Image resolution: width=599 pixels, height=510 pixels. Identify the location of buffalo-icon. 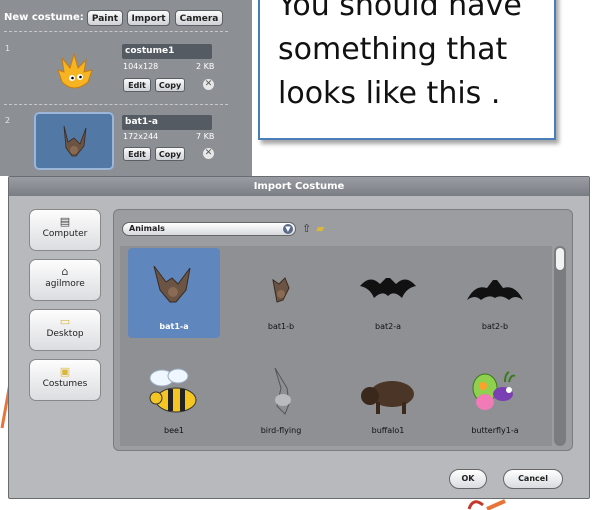
(387, 397).